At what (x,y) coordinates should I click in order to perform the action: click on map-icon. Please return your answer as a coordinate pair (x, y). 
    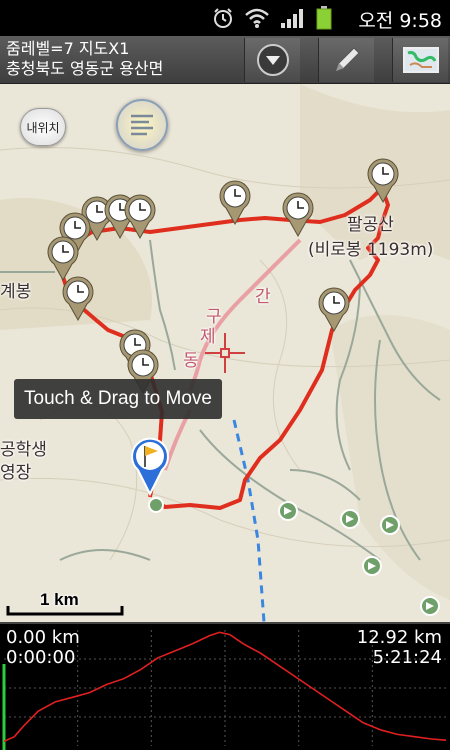
    Looking at the image, I should click on (420, 60).